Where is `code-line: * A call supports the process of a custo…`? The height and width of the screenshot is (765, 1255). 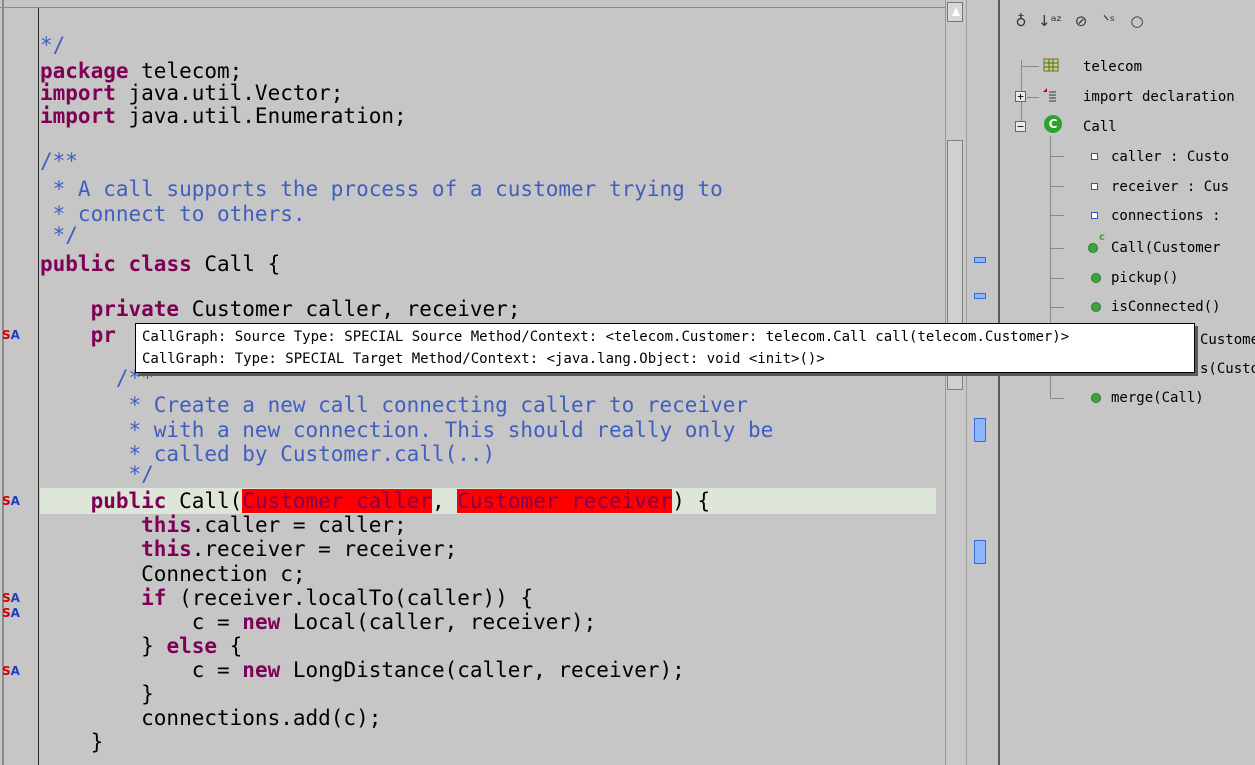
code-line: * A call supports the process of a custo… is located at coordinates (381, 189).